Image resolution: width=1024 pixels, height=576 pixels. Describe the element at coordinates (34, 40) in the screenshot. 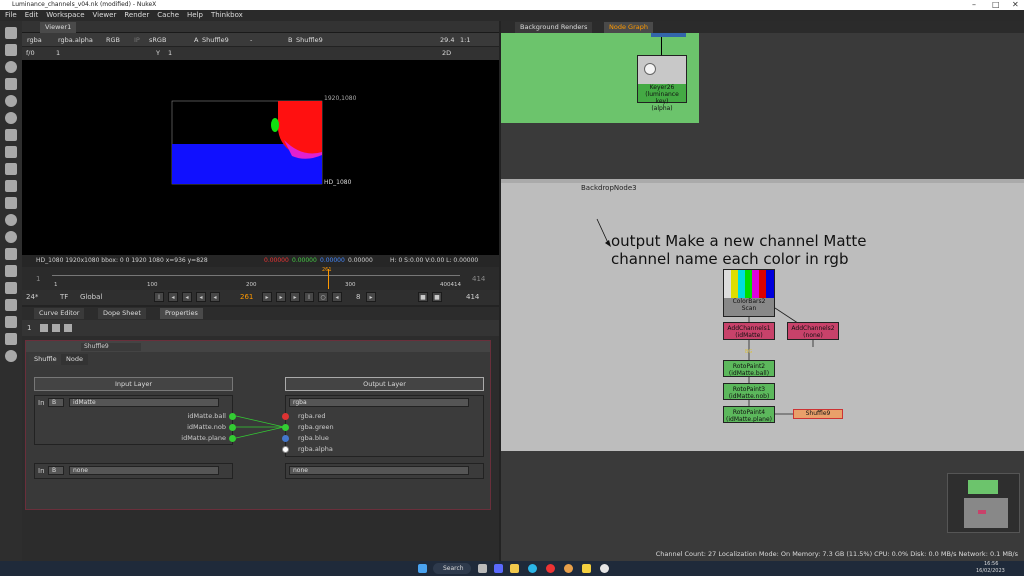

I see `channels-dropdown: rgba` at that location.